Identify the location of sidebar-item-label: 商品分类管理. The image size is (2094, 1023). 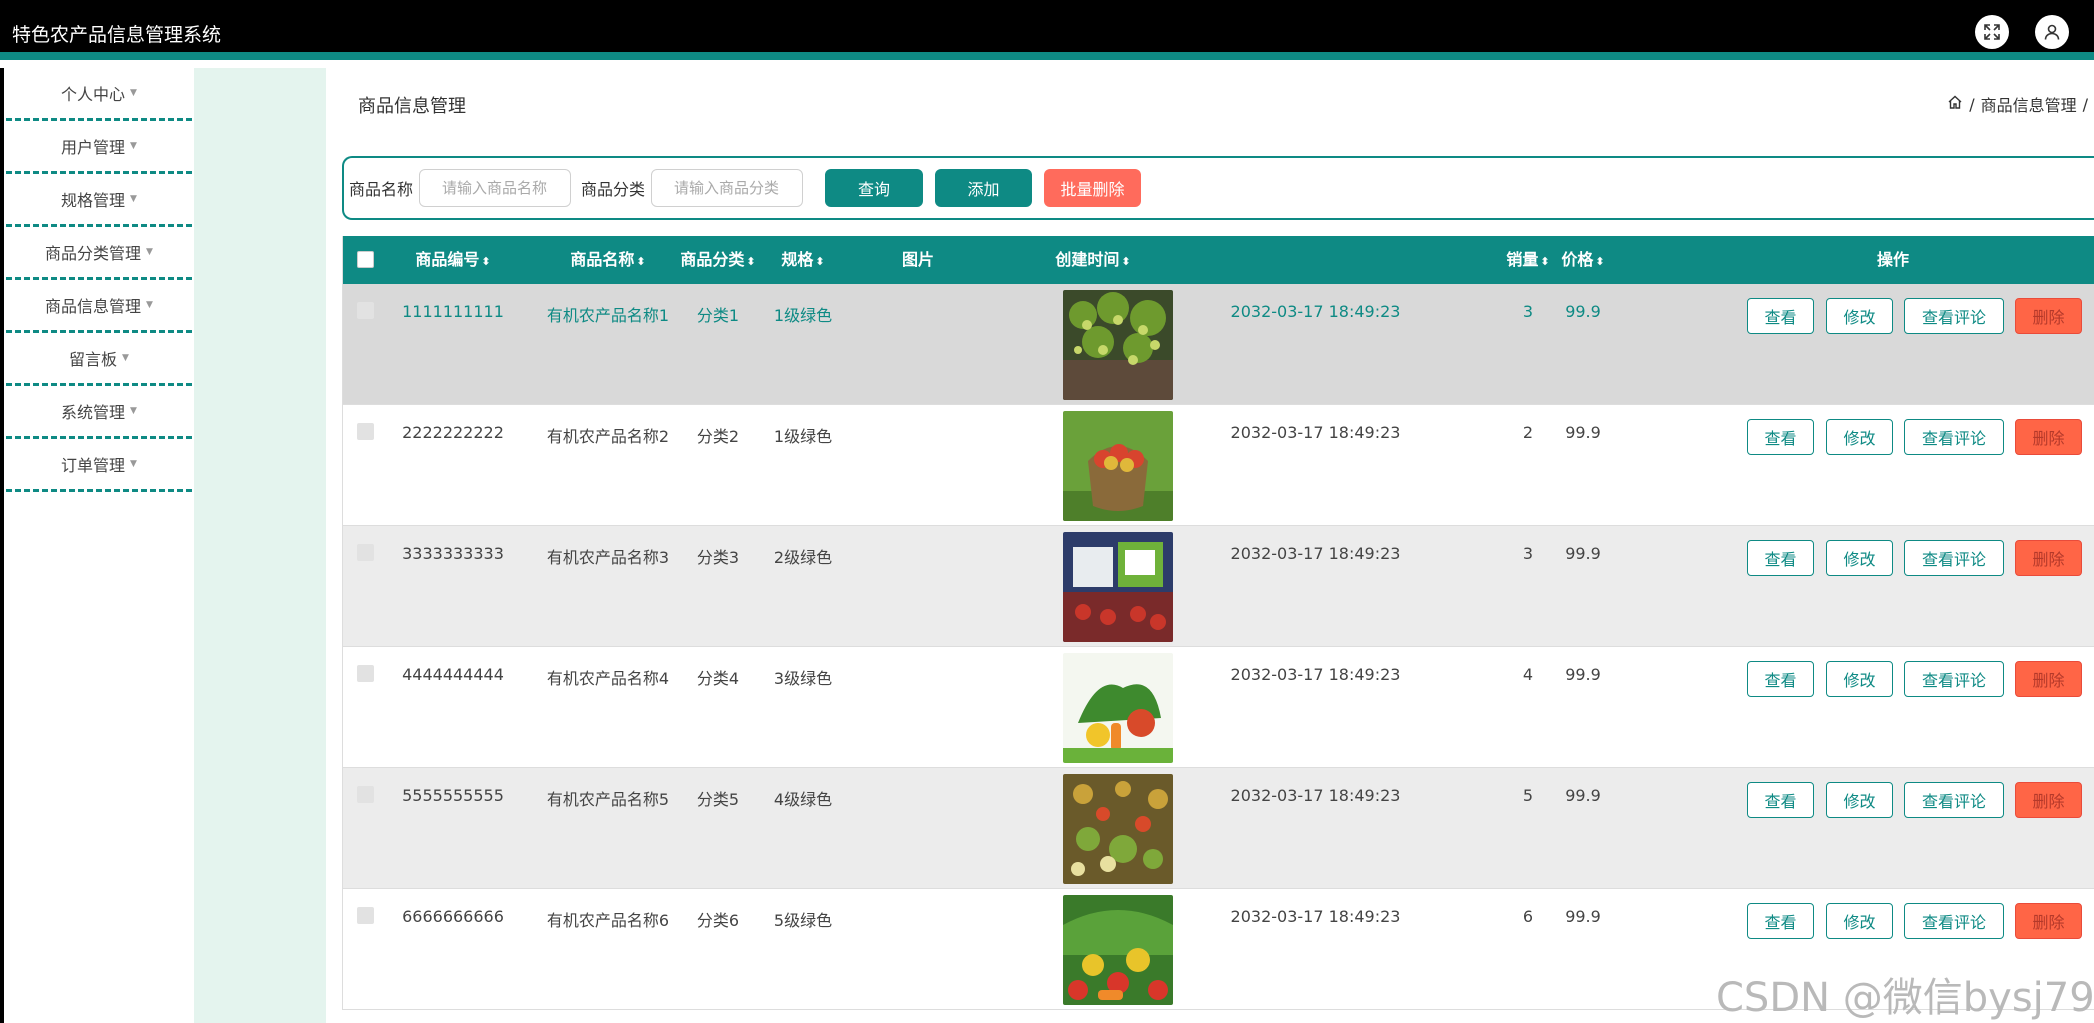
(93, 253).